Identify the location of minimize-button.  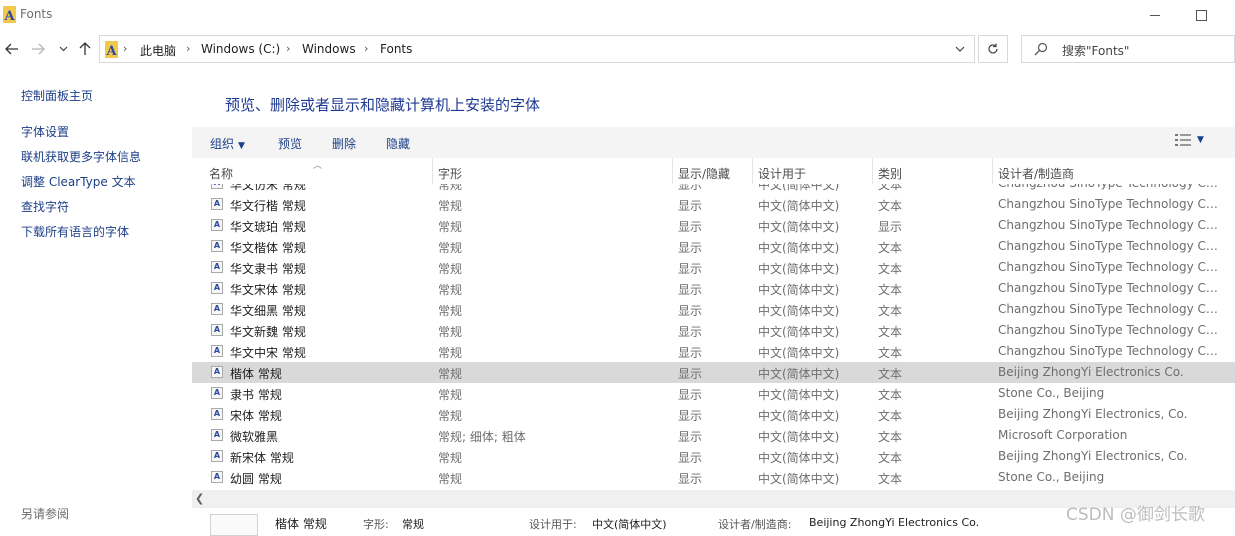
(1155, 15).